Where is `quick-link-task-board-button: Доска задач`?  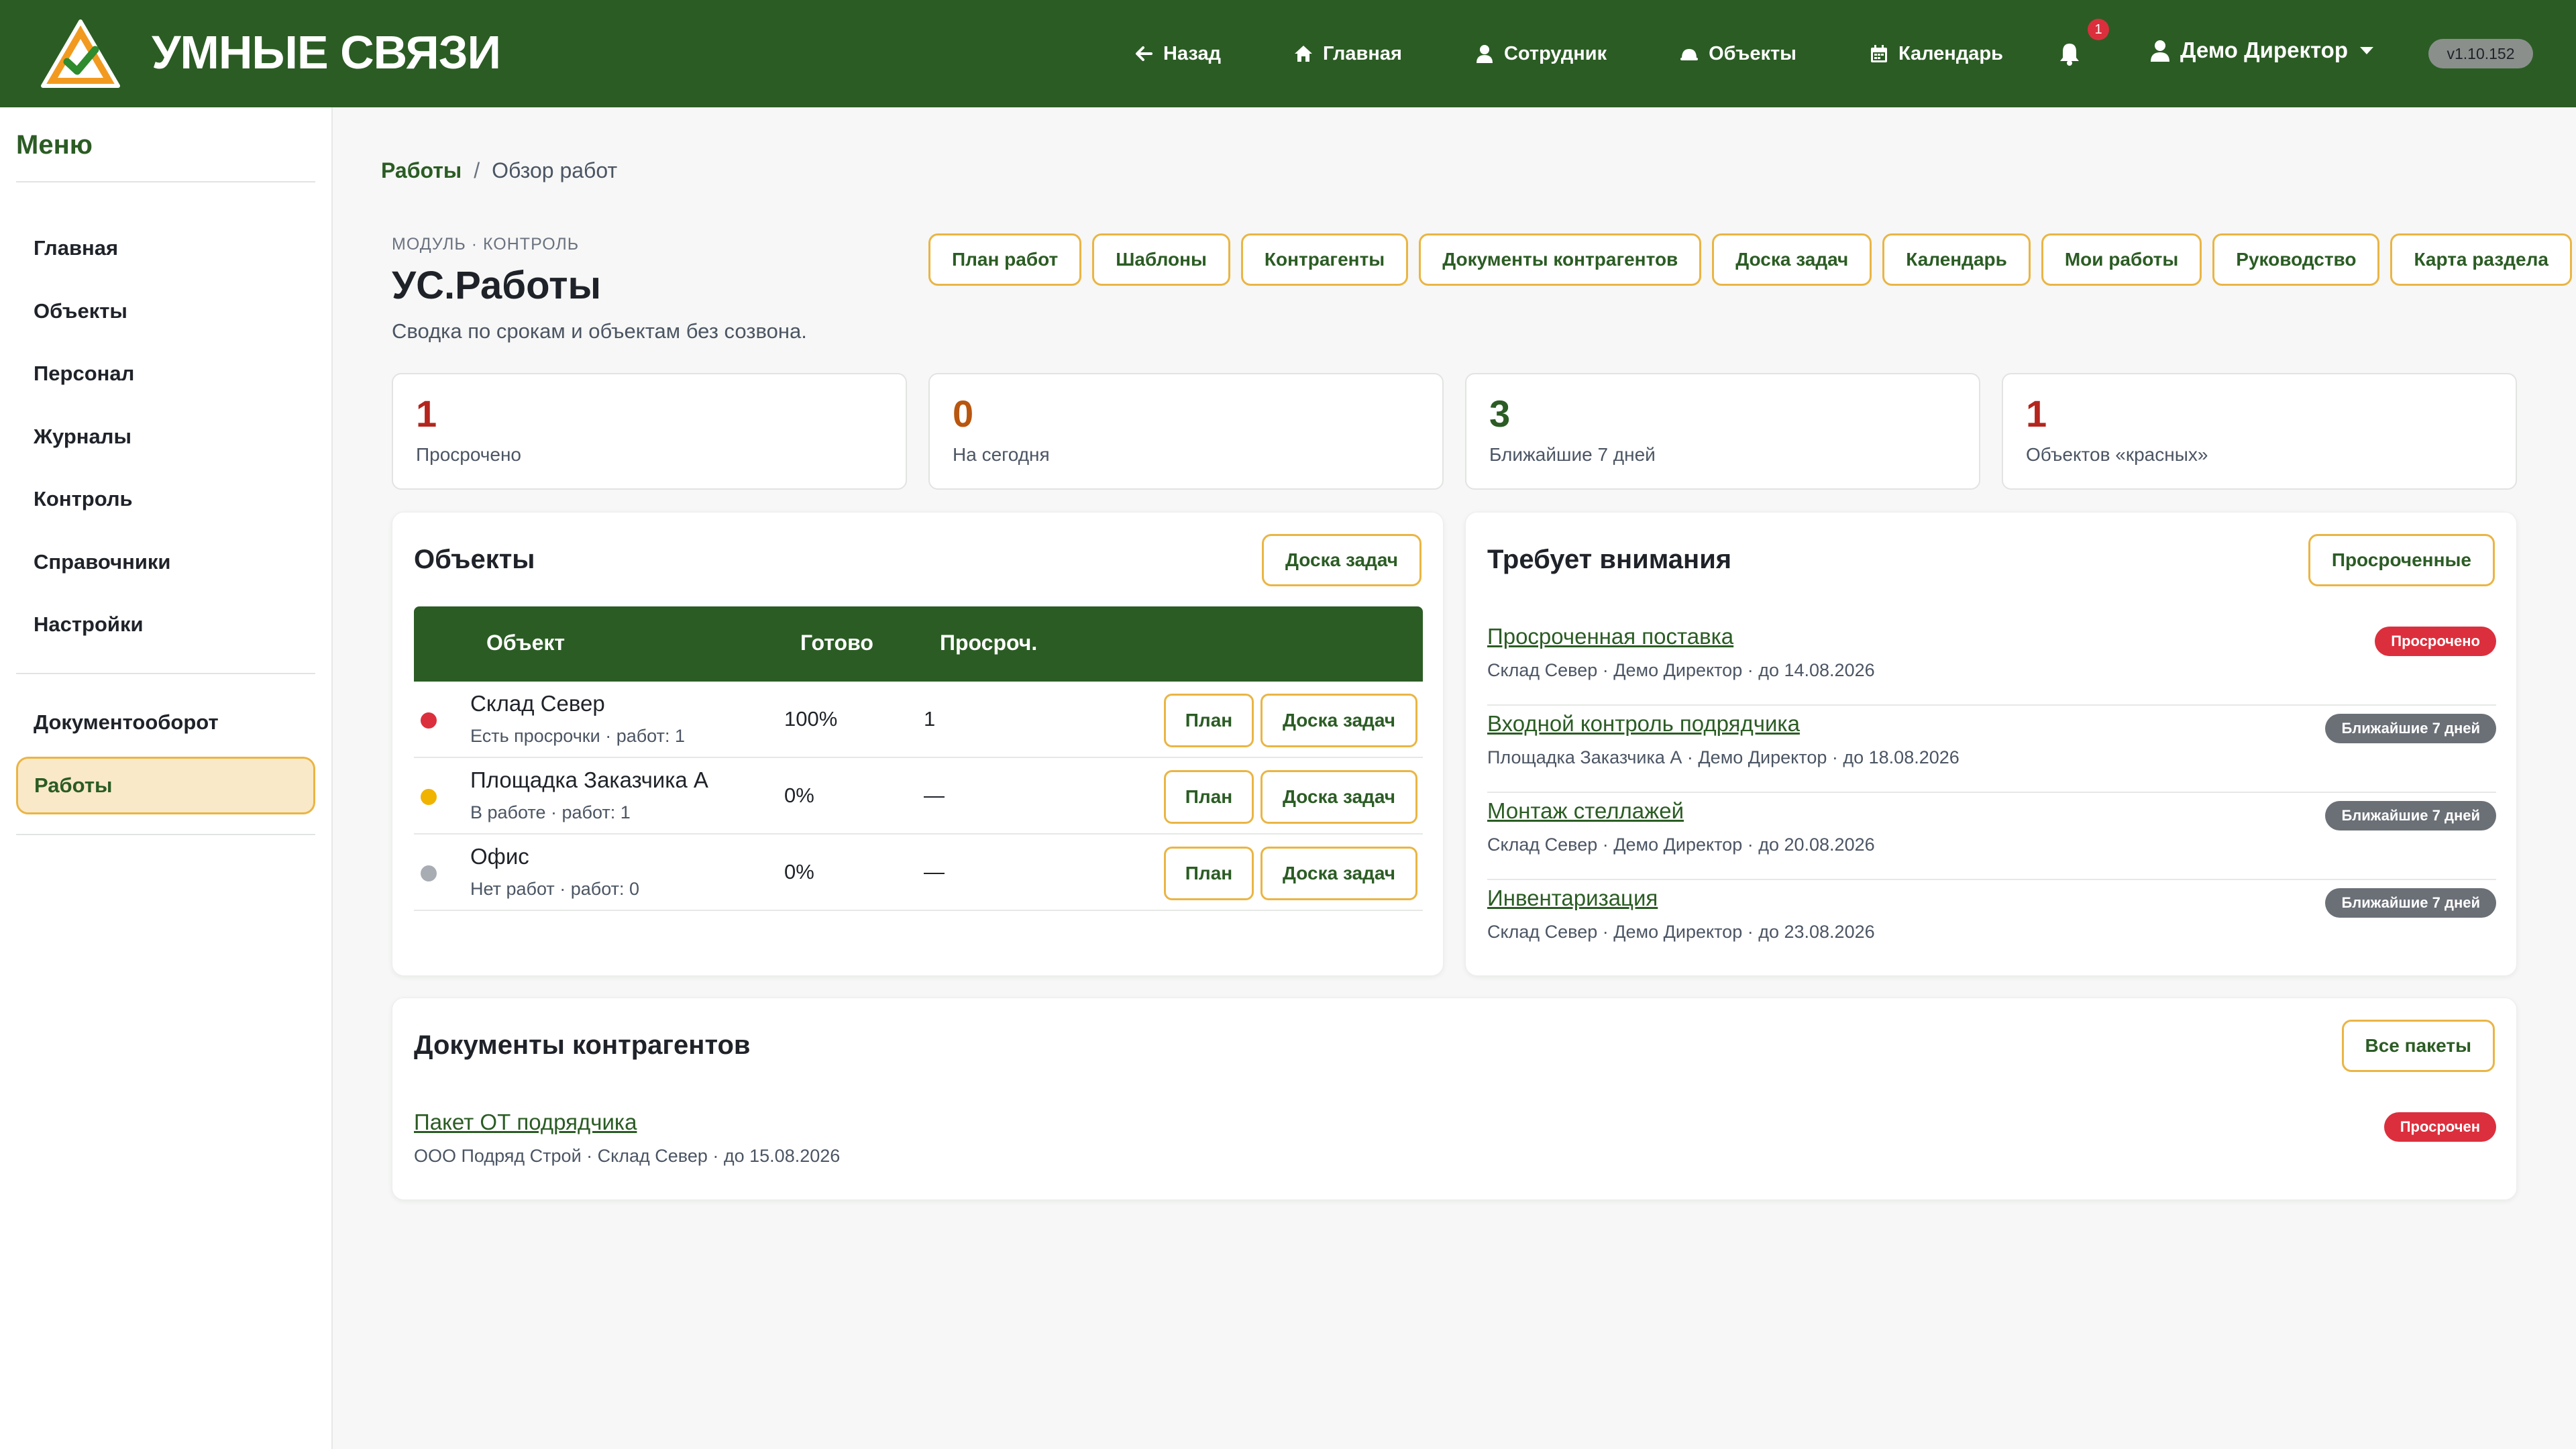
quick-link-task-board-button: Доска задач is located at coordinates (1792, 259).